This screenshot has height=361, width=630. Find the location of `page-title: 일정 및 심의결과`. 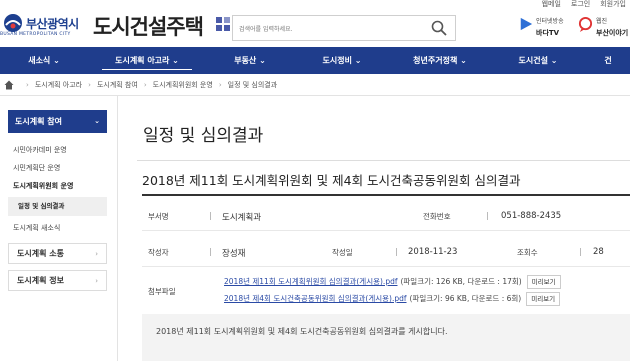

page-title: 일정 및 심의결과 is located at coordinates (203, 136).